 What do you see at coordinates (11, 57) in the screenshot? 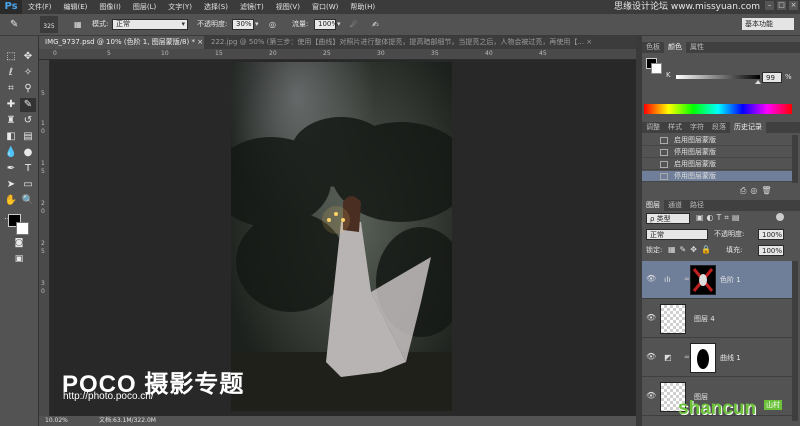
I see `marquee-tool-icon: ⬚` at bounding box center [11, 57].